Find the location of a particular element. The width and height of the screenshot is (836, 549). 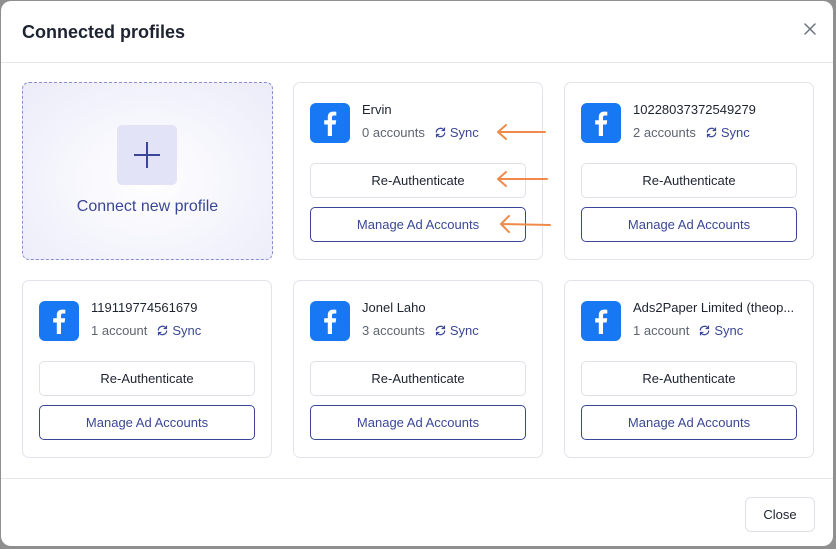

connect-new-profile-card: Connect new profile is located at coordinates (147, 171).